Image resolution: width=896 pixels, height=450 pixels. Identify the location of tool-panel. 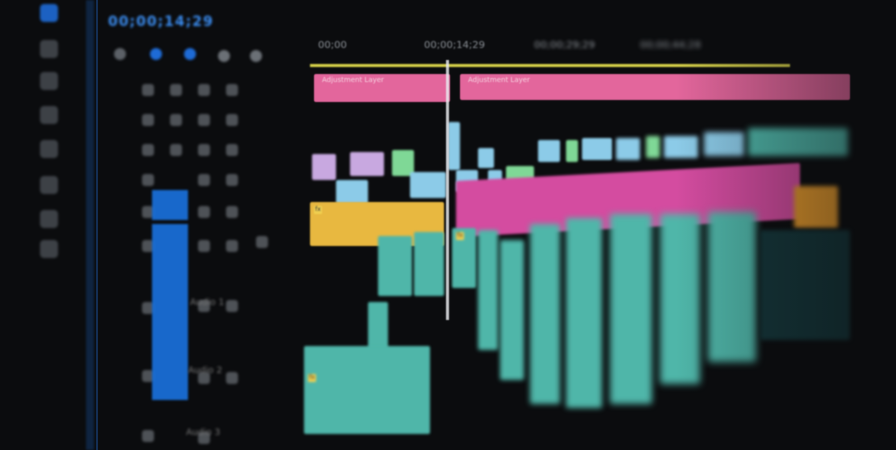
(52, 225).